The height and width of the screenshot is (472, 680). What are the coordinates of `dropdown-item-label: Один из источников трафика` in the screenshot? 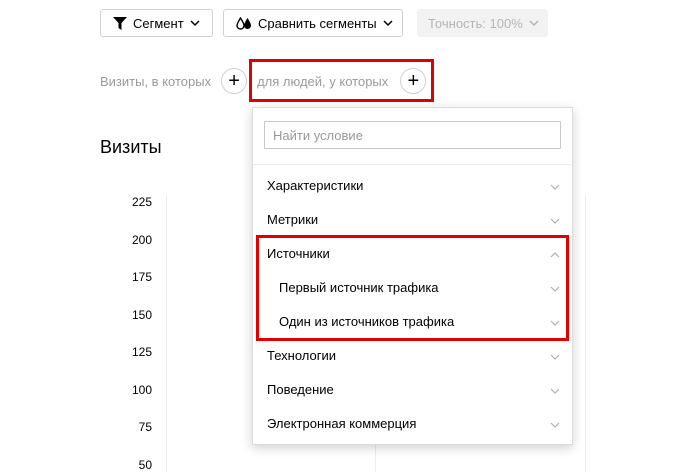 It's located at (367, 321).